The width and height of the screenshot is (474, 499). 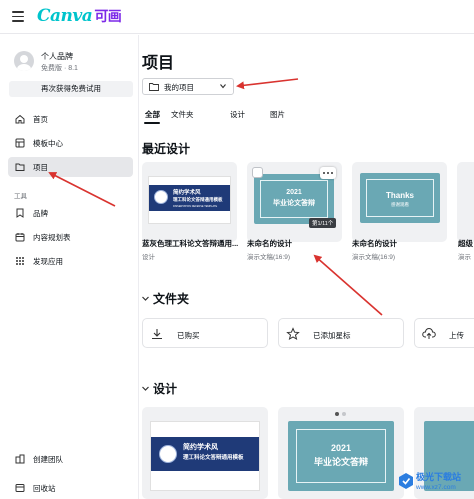 I want to click on tab-folders: 文件夹, so click(x=182, y=114).